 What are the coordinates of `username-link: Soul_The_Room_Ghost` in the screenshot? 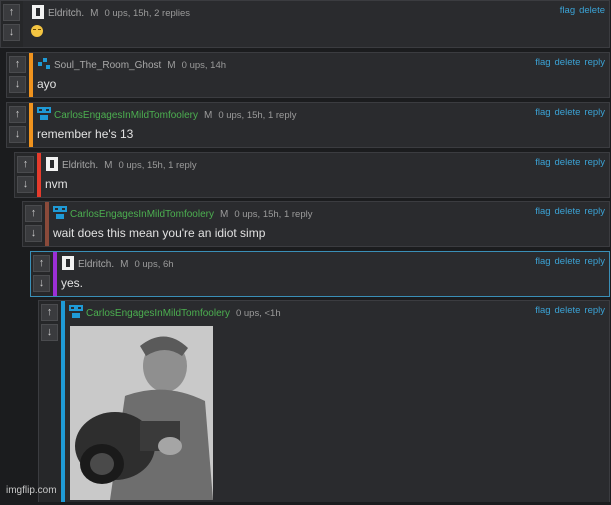 It's located at (107, 65).